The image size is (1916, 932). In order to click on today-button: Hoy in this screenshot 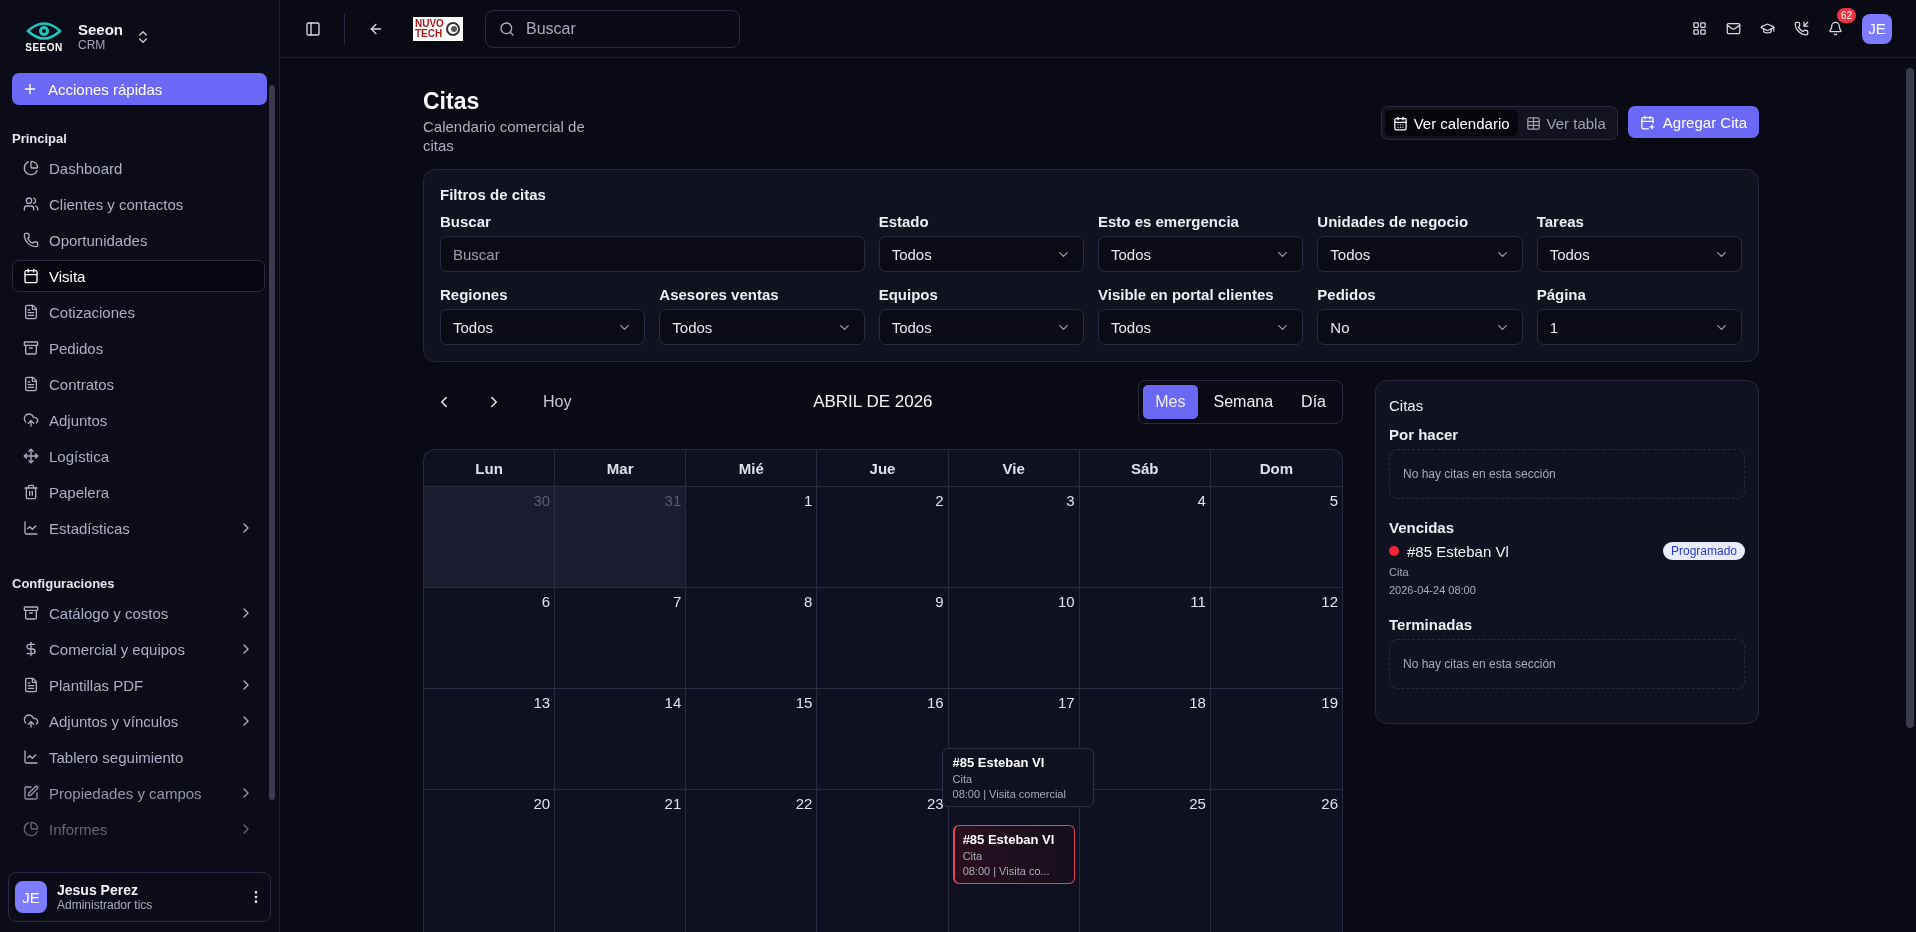, I will do `click(557, 402)`.